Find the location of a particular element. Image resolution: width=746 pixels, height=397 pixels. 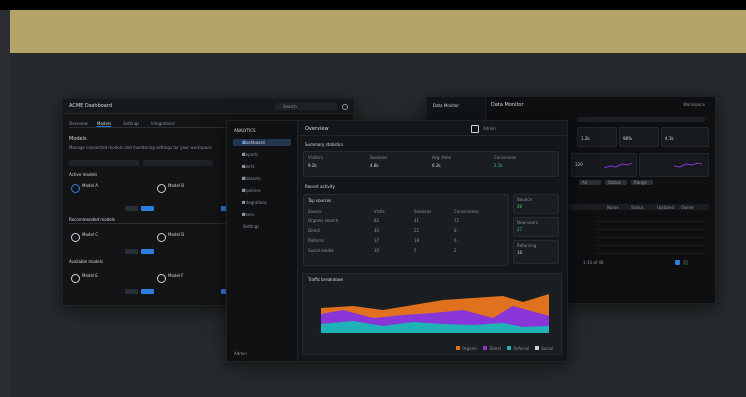

tab-overview: Overview is located at coordinates (78, 123).